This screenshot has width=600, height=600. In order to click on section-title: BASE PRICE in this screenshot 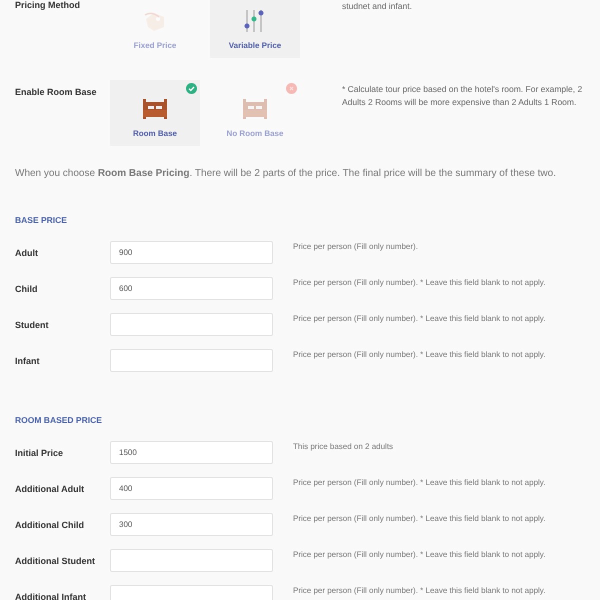, I will do `click(41, 220)`.